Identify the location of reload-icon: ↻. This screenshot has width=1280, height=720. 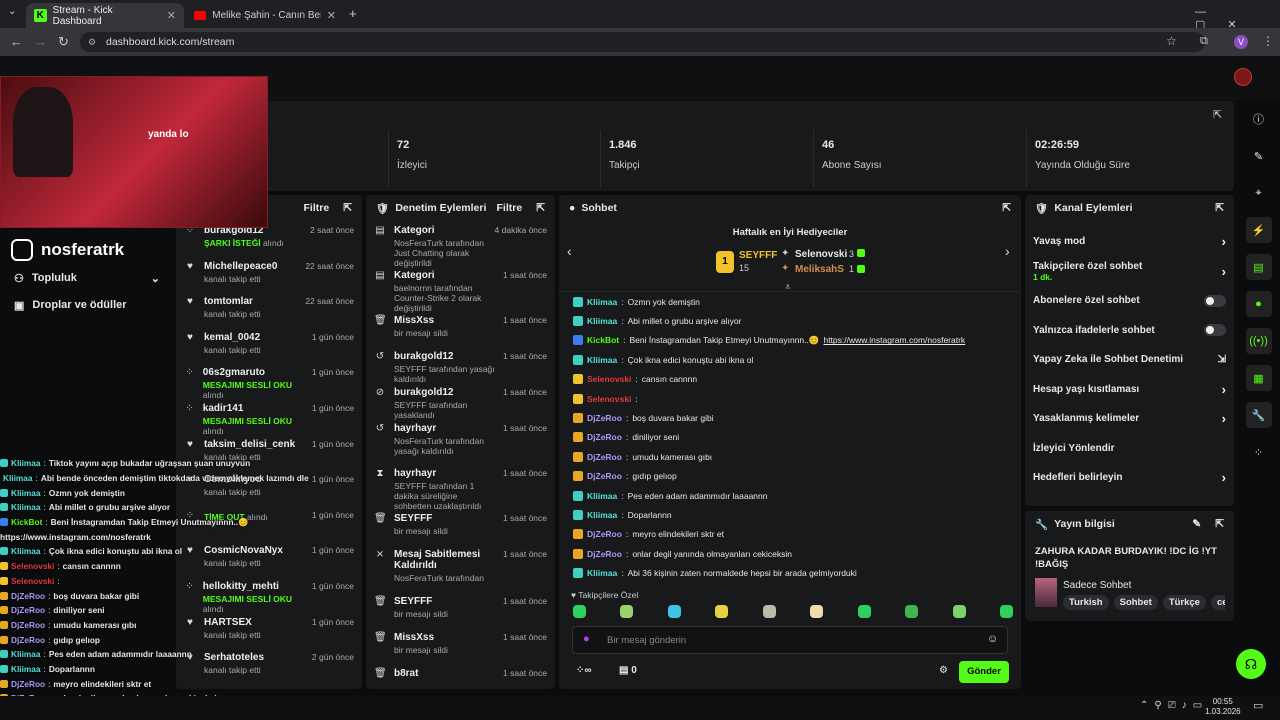
(63, 42).